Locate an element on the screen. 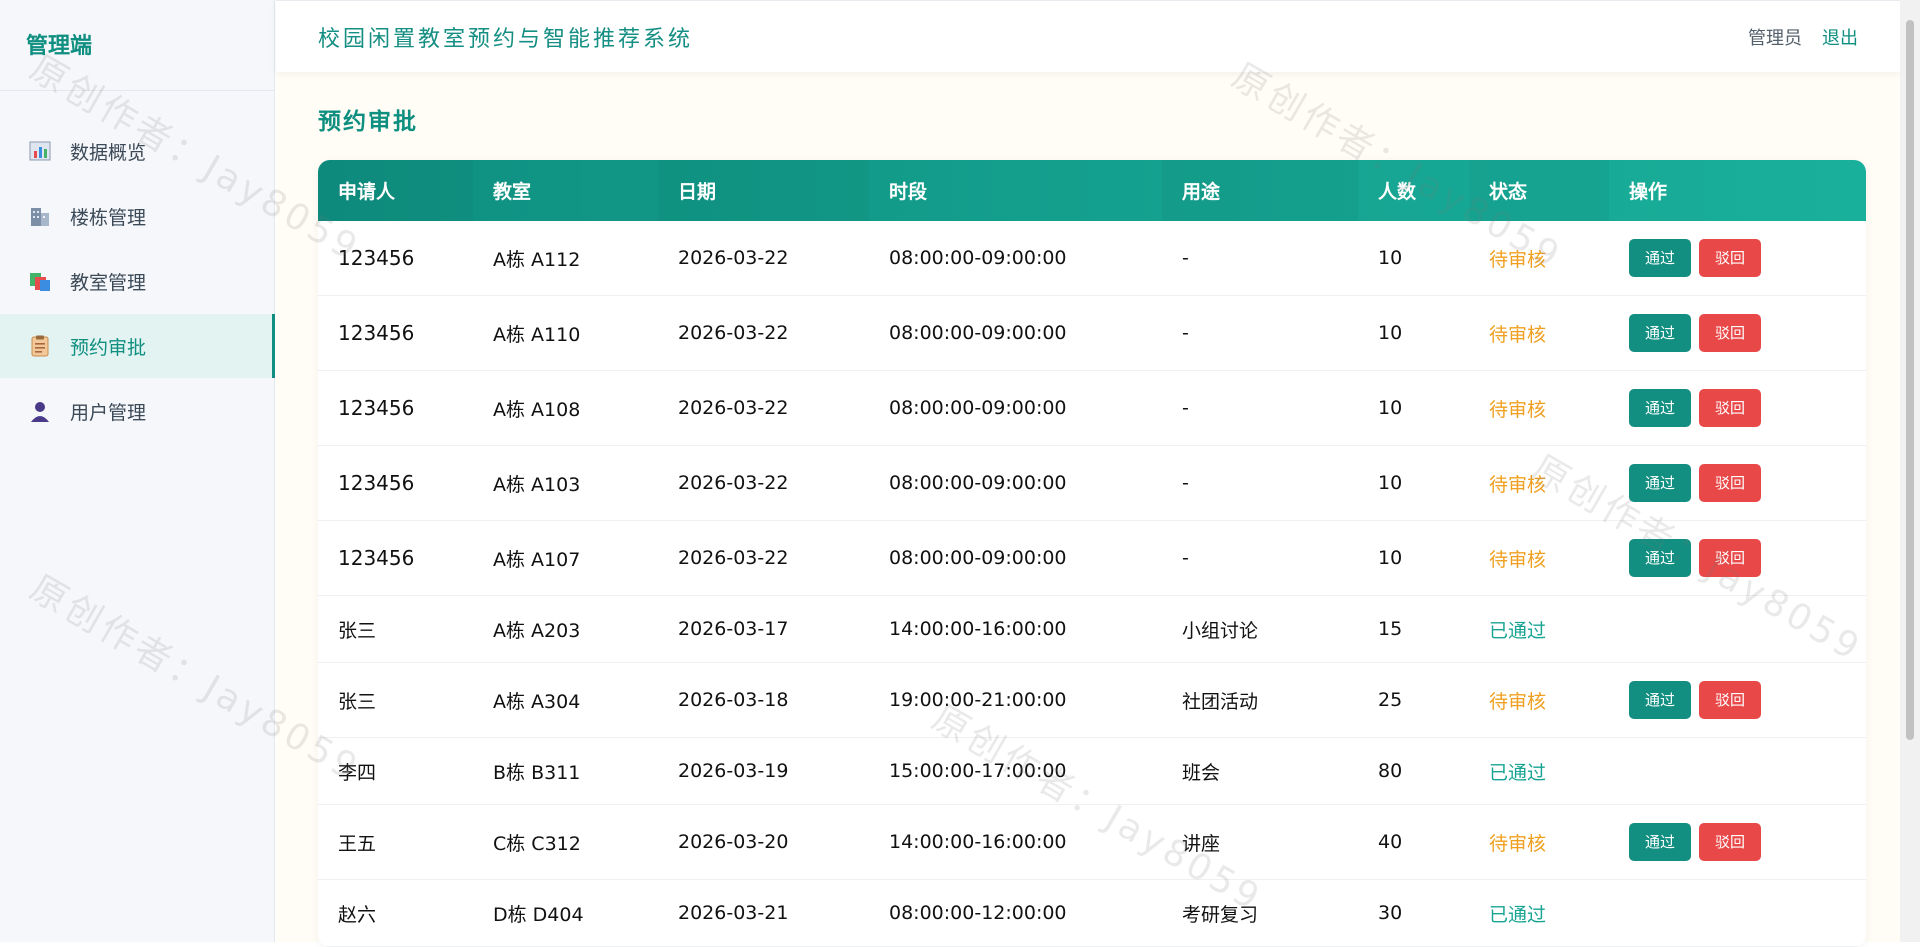 The image size is (1920, 947). sidebar-menu: 数据概览 楼栋管理 教室管理 预约审批 用户管理 is located at coordinates (137, 281).